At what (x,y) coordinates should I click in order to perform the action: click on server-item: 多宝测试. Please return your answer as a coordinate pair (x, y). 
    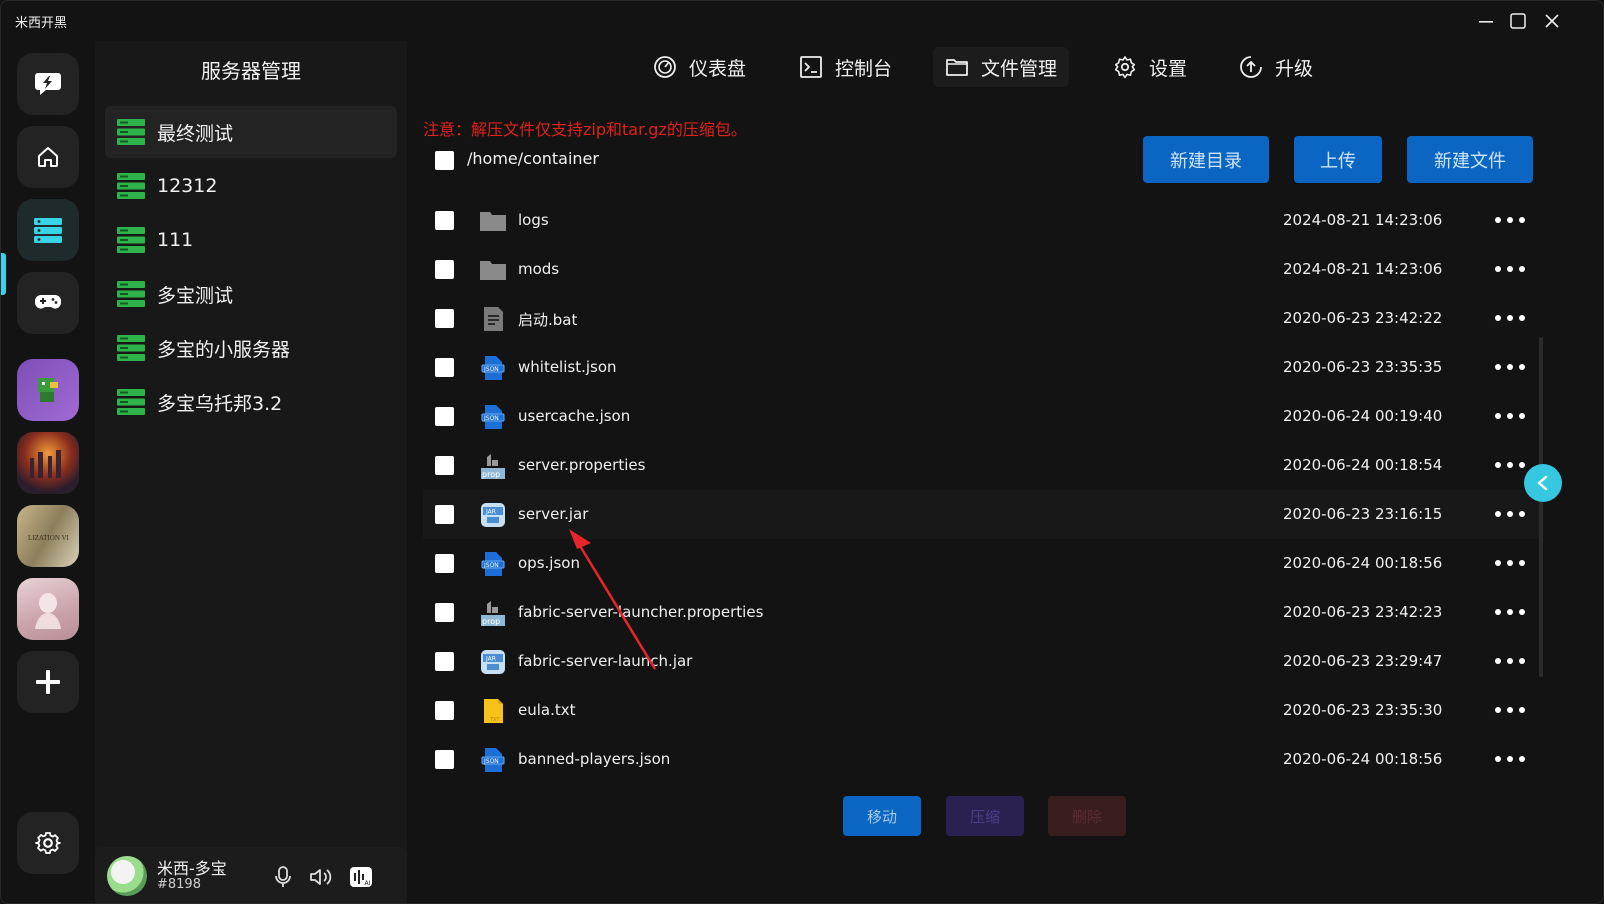
    Looking at the image, I should click on (251, 294).